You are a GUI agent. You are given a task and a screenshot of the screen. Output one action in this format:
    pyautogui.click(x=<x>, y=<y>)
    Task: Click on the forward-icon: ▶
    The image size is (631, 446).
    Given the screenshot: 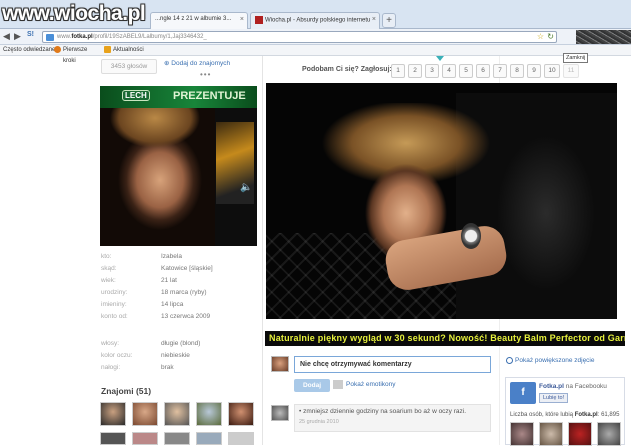 What is the action you would take?
    pyautogui.click(x=17, y=36)
    